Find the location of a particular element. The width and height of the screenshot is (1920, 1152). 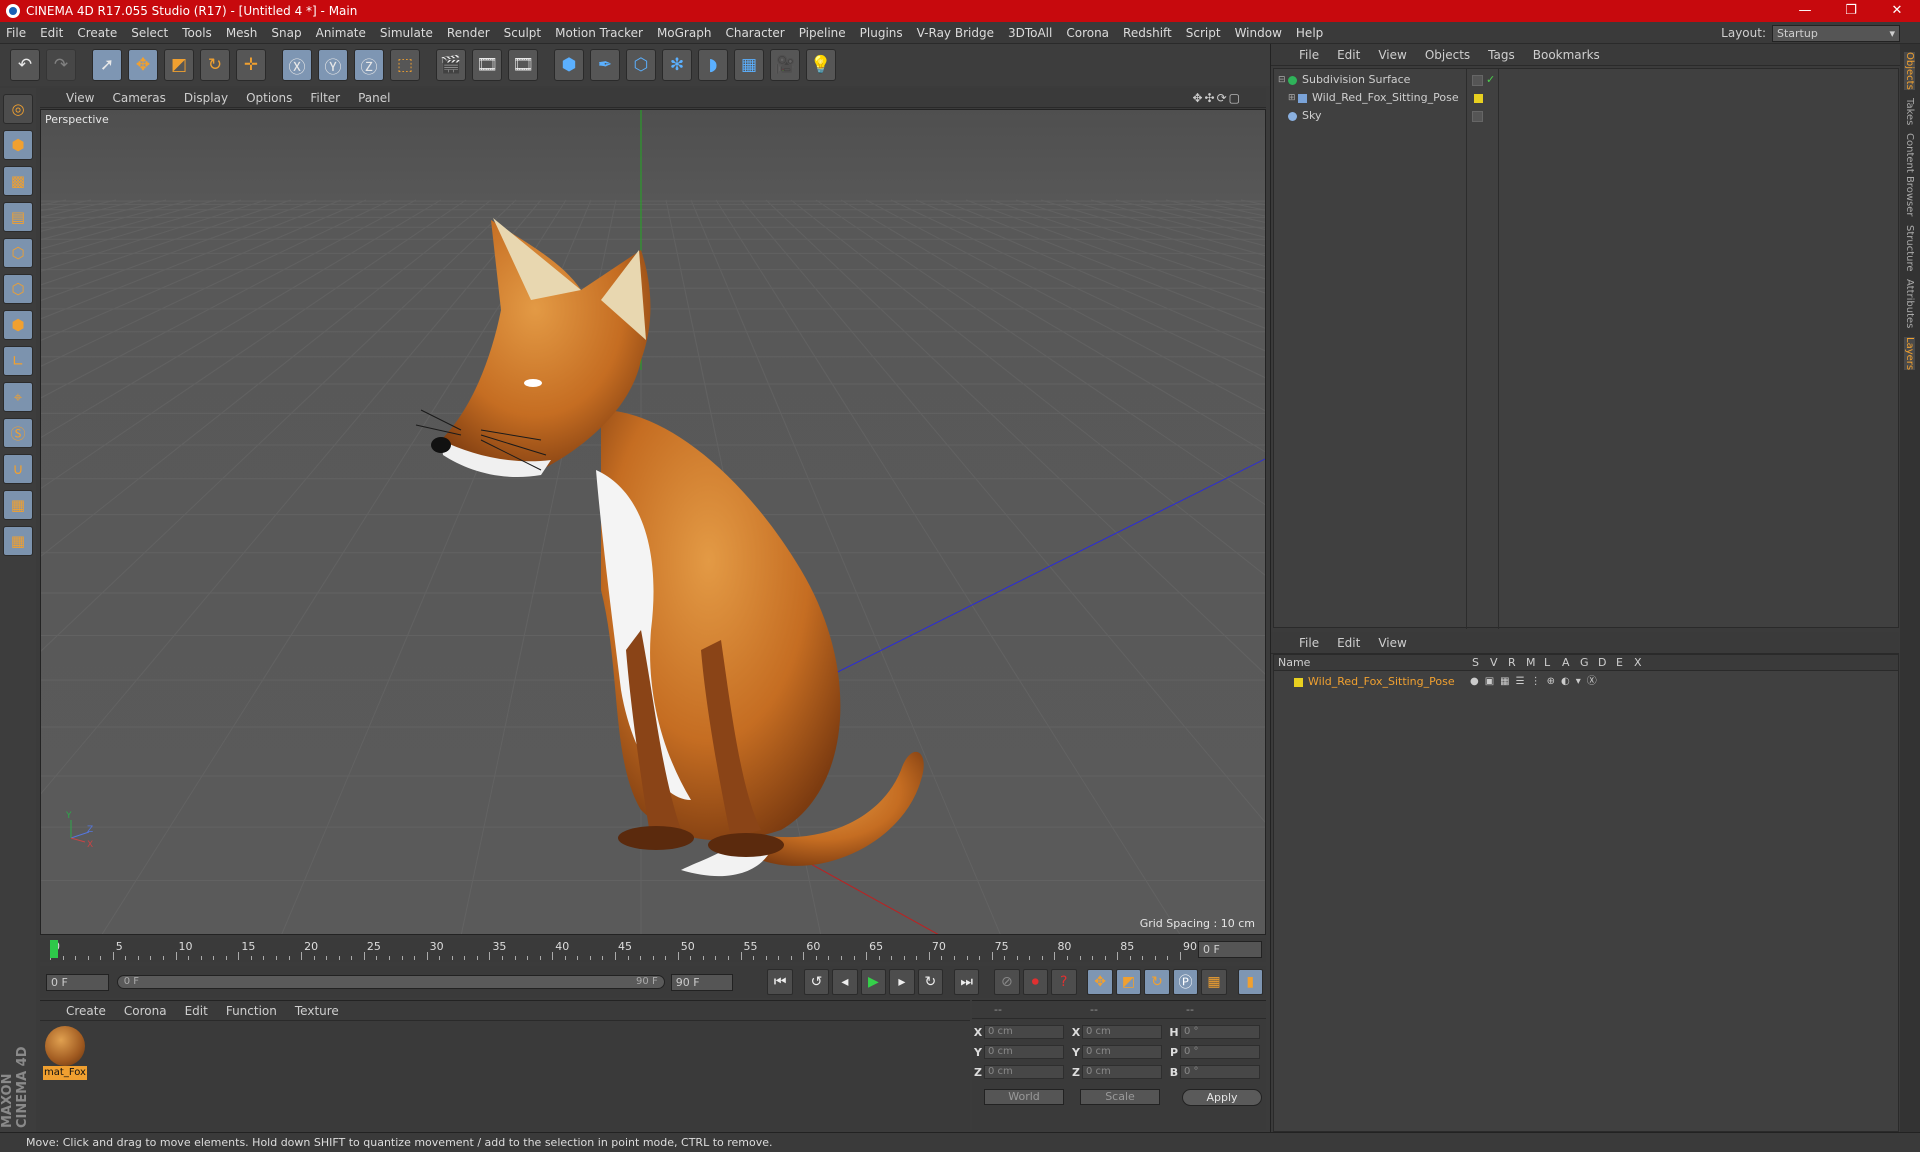

menu-item-file: File is located at coordinates (16, 33).